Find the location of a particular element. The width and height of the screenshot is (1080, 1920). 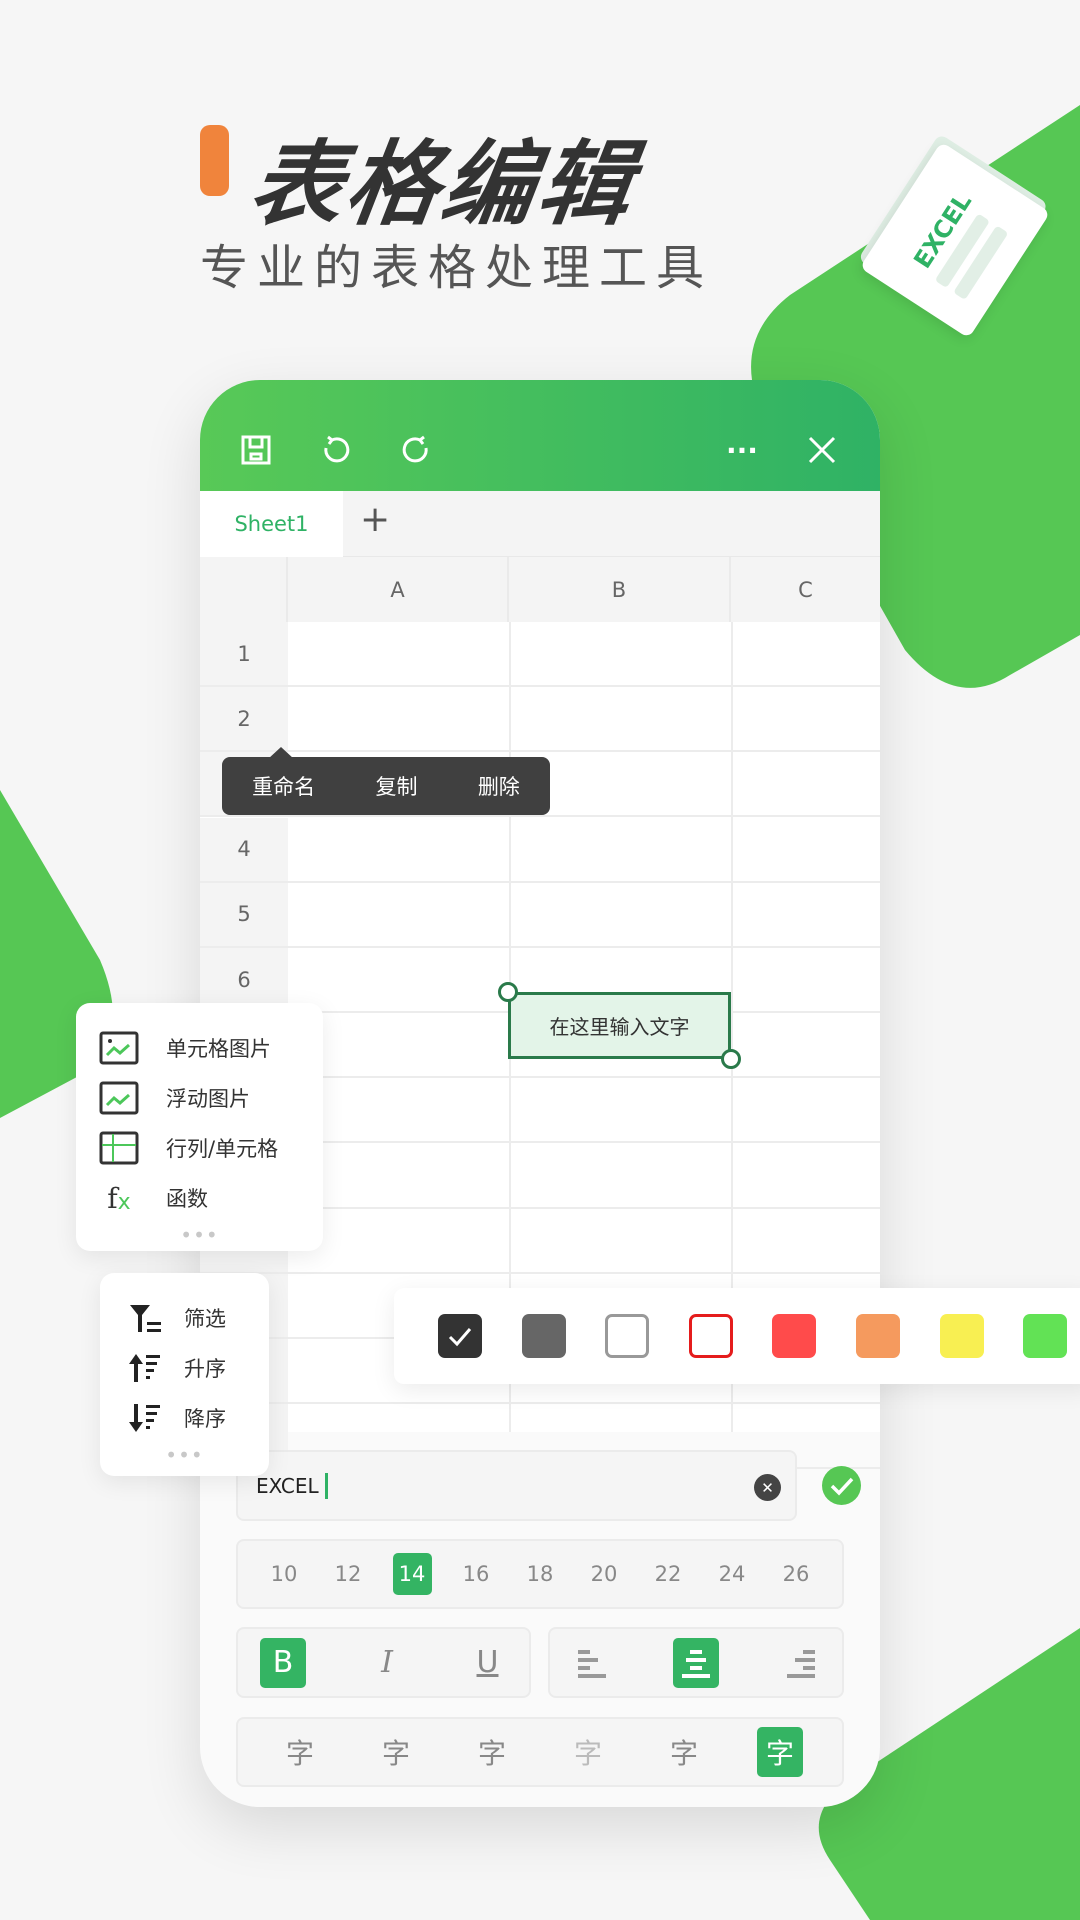

sheet-context-menu: 重命名 复制 删除 is located at coordinates (386, 786).